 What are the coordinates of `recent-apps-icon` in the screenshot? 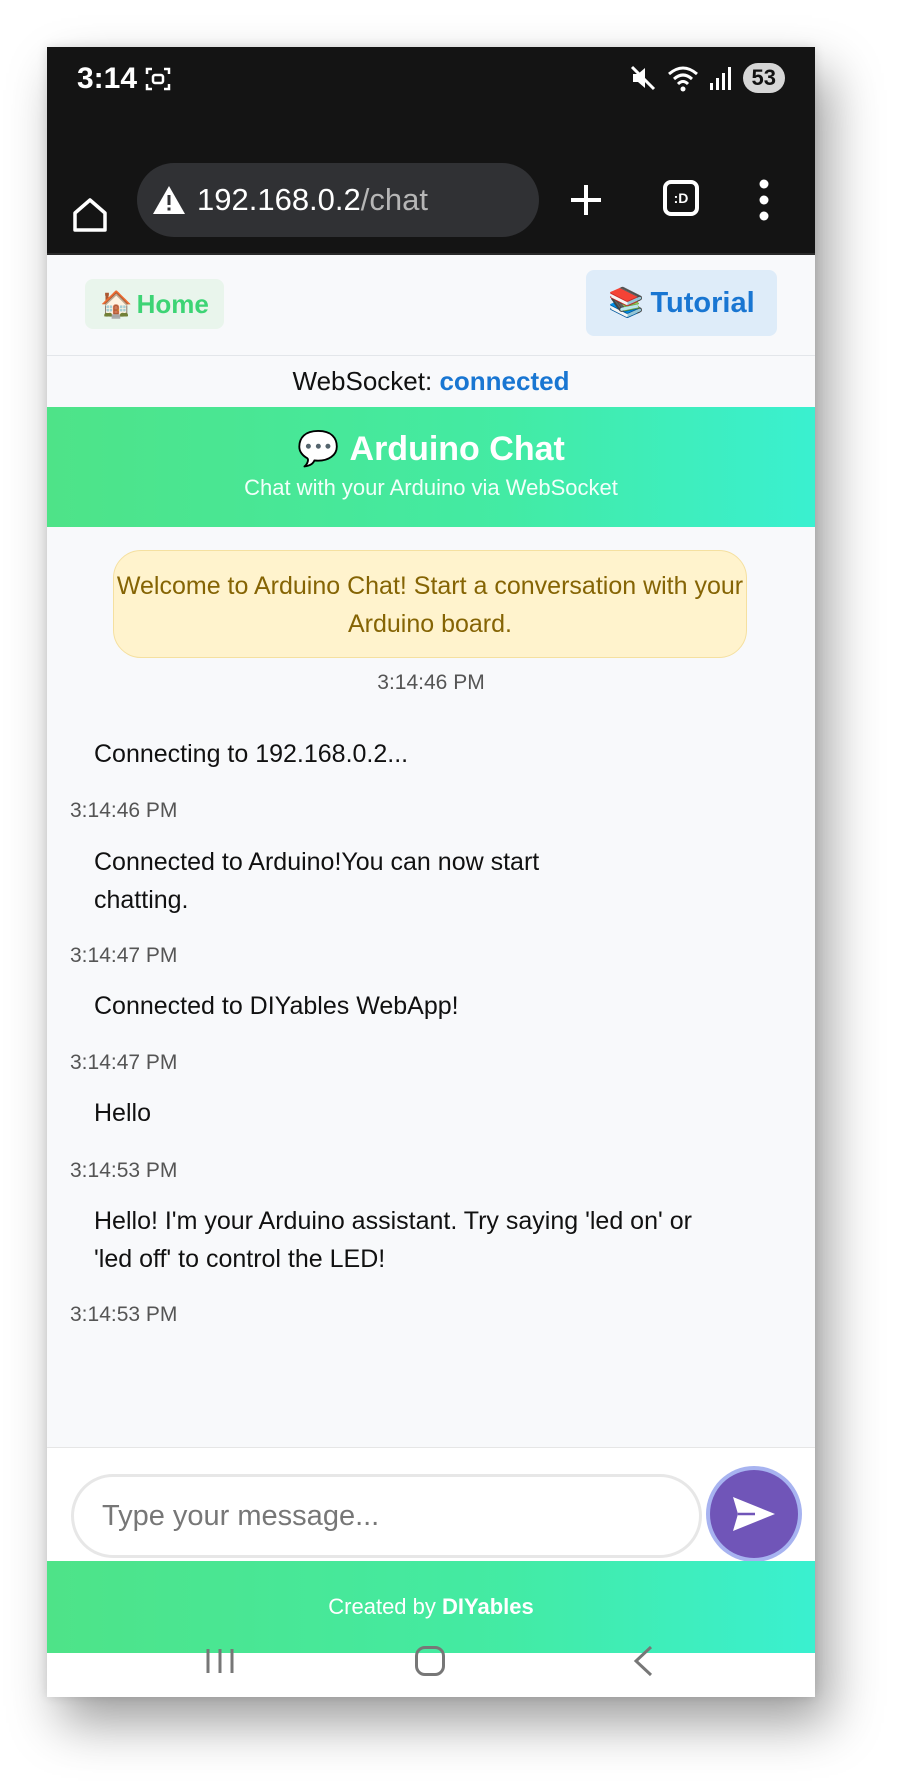 It's located at (220, 1661).